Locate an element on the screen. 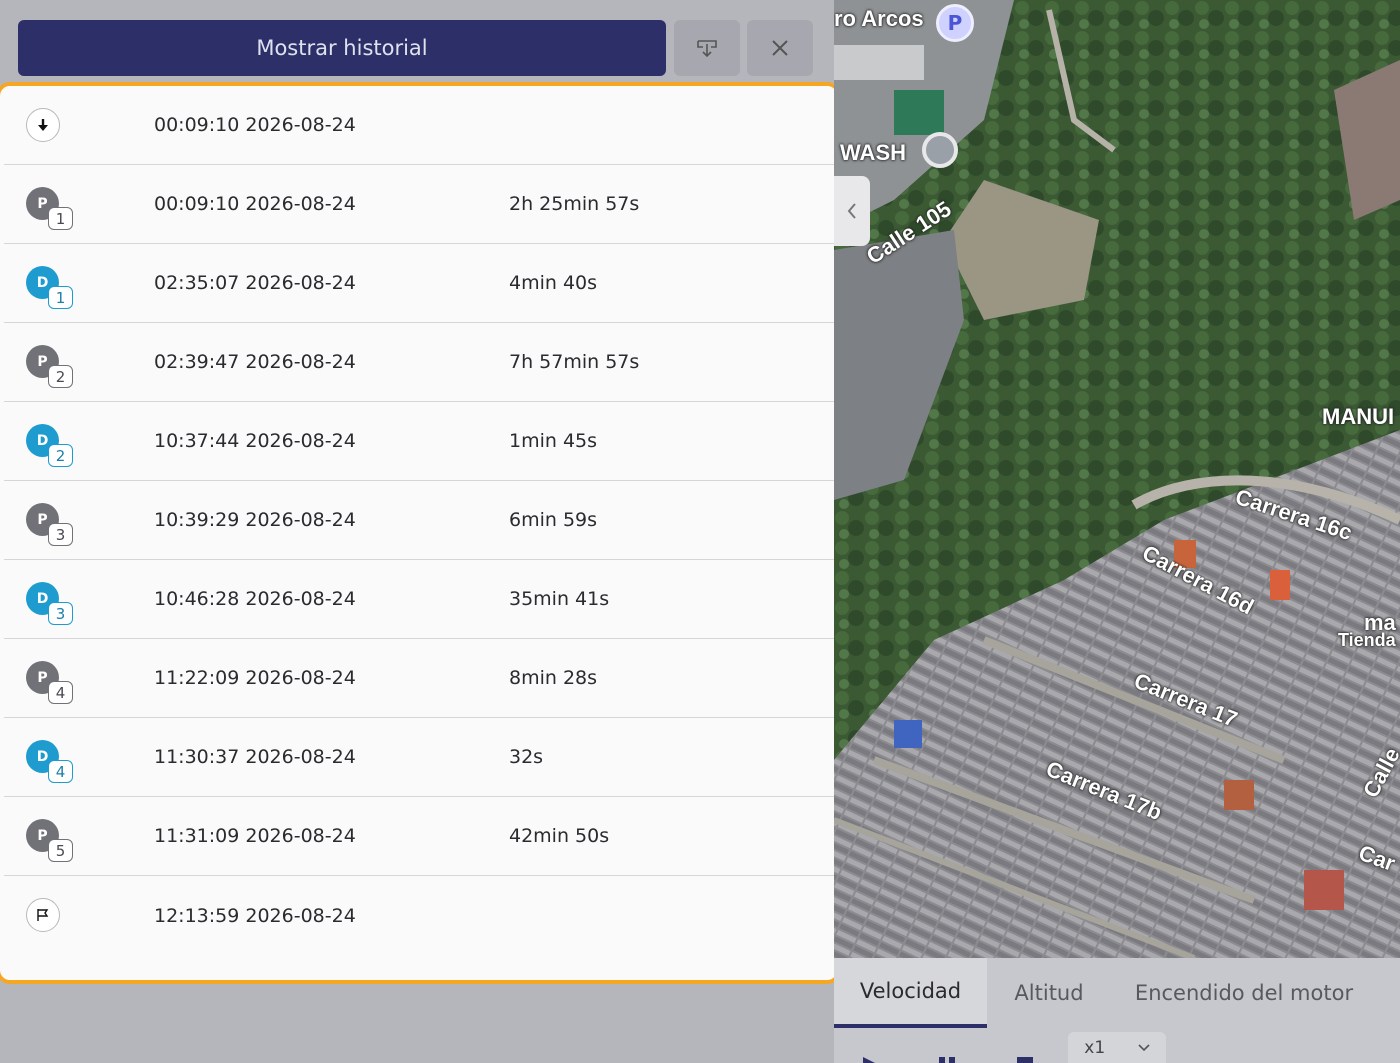  speed-value: x1 is located at coordinates (1095, 1047).